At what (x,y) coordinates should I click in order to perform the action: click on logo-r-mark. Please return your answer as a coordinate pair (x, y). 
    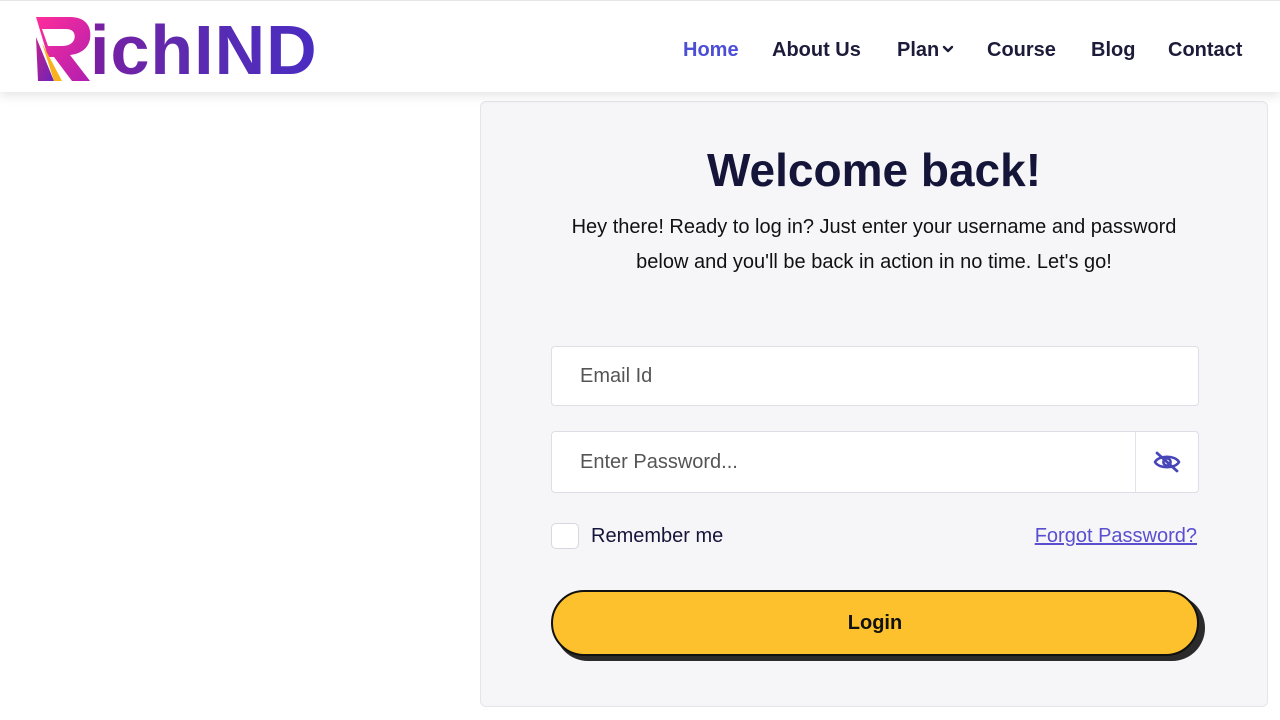
    Looking at the image, I should click on (63, 49).